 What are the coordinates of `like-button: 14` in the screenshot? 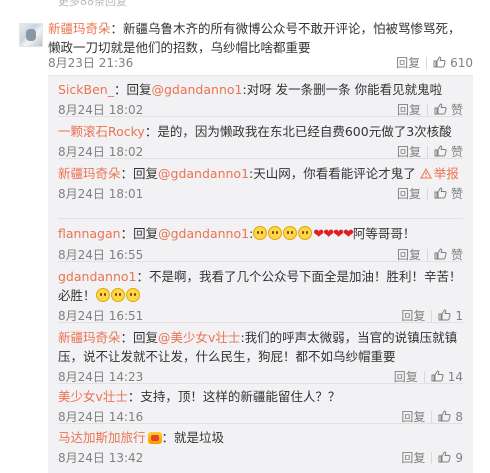 It's located at (447, 377).